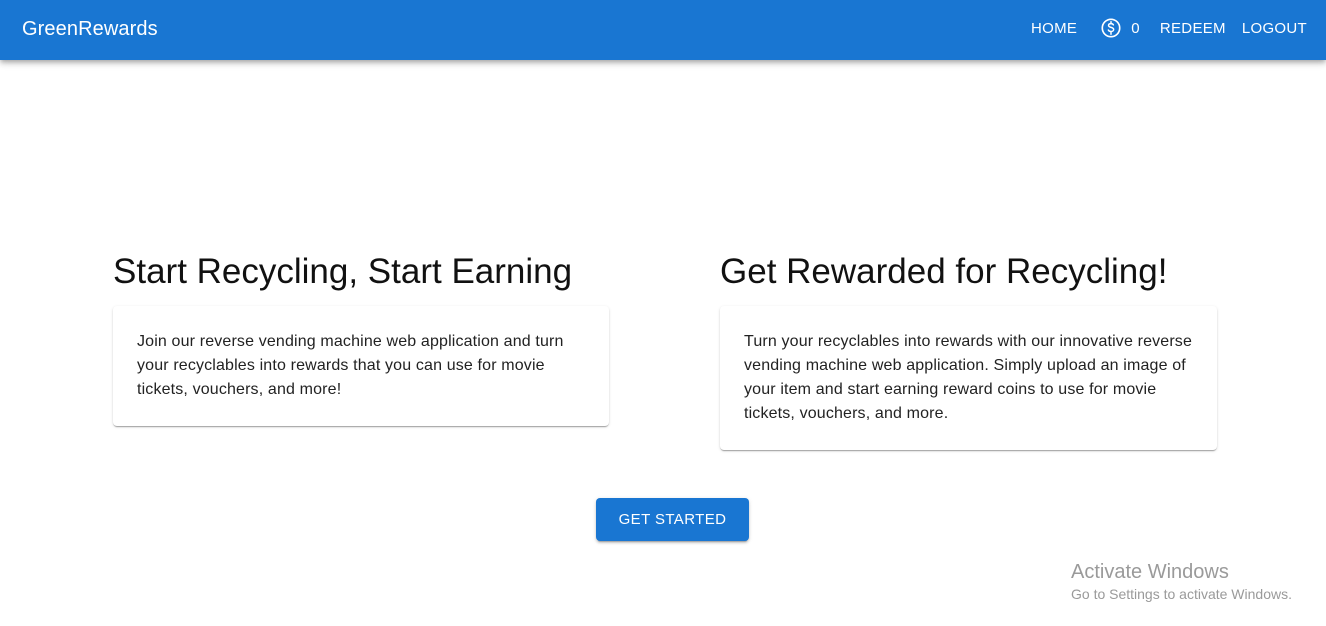 This screenshot has width=1326, height=626. I want to click on watermark-title: Activate Windows, so click(1150, 572).